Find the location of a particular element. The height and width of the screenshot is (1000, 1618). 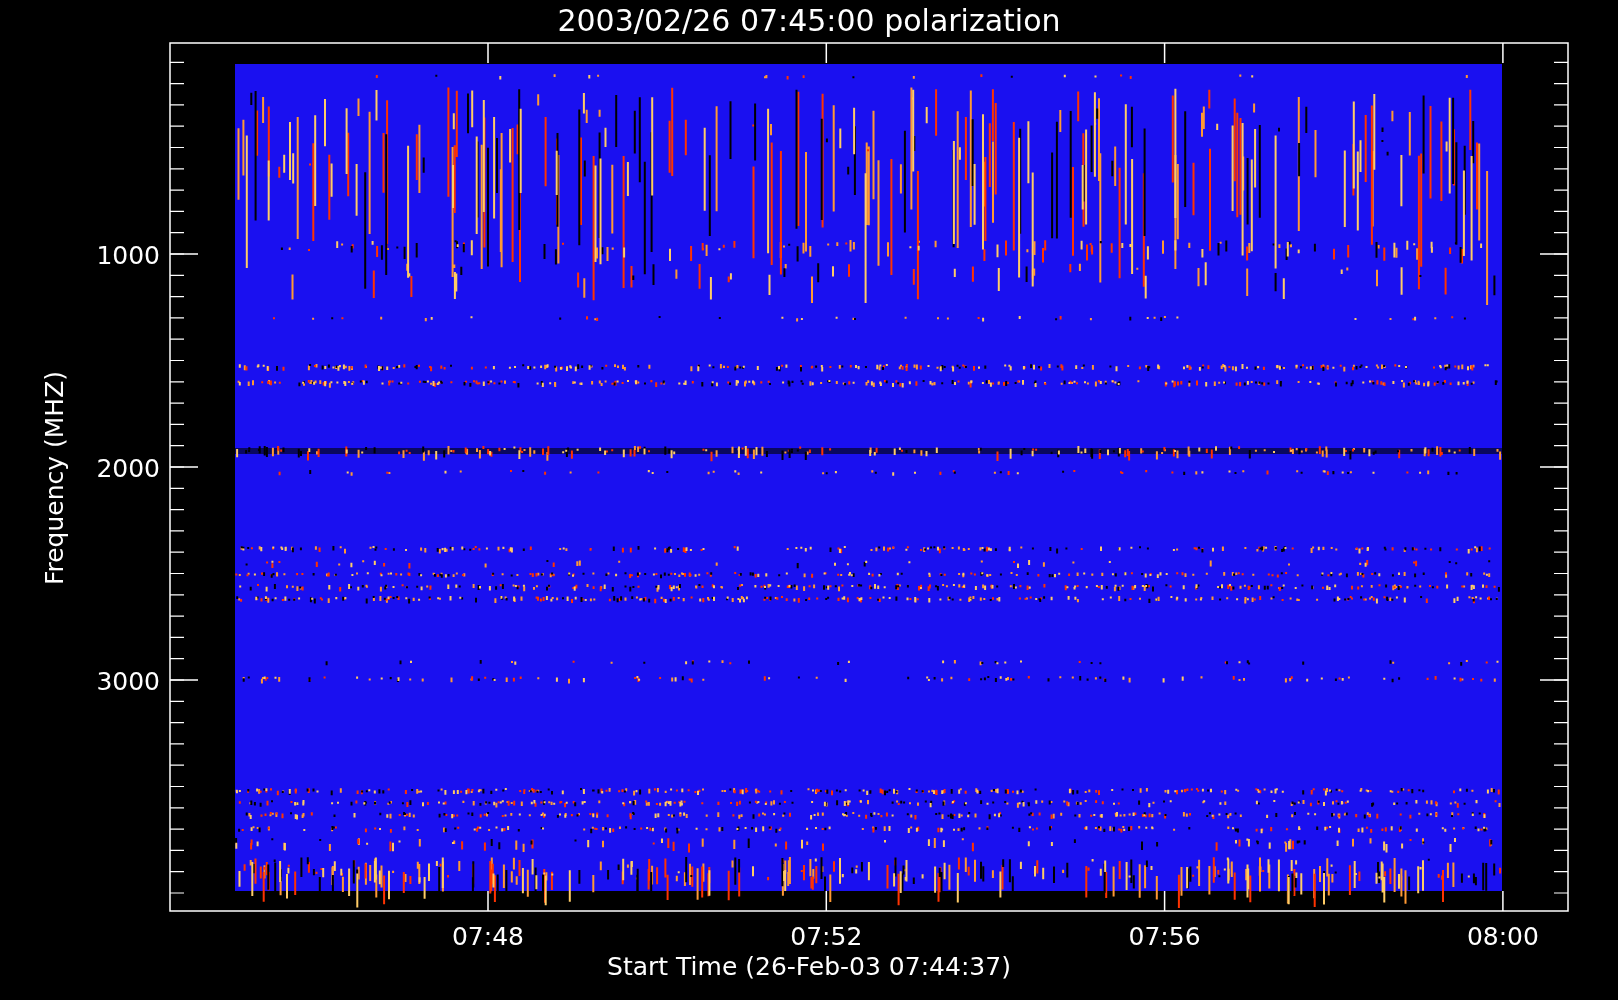

axis-tick-label: 3000 is located at coordinates (128, 681).